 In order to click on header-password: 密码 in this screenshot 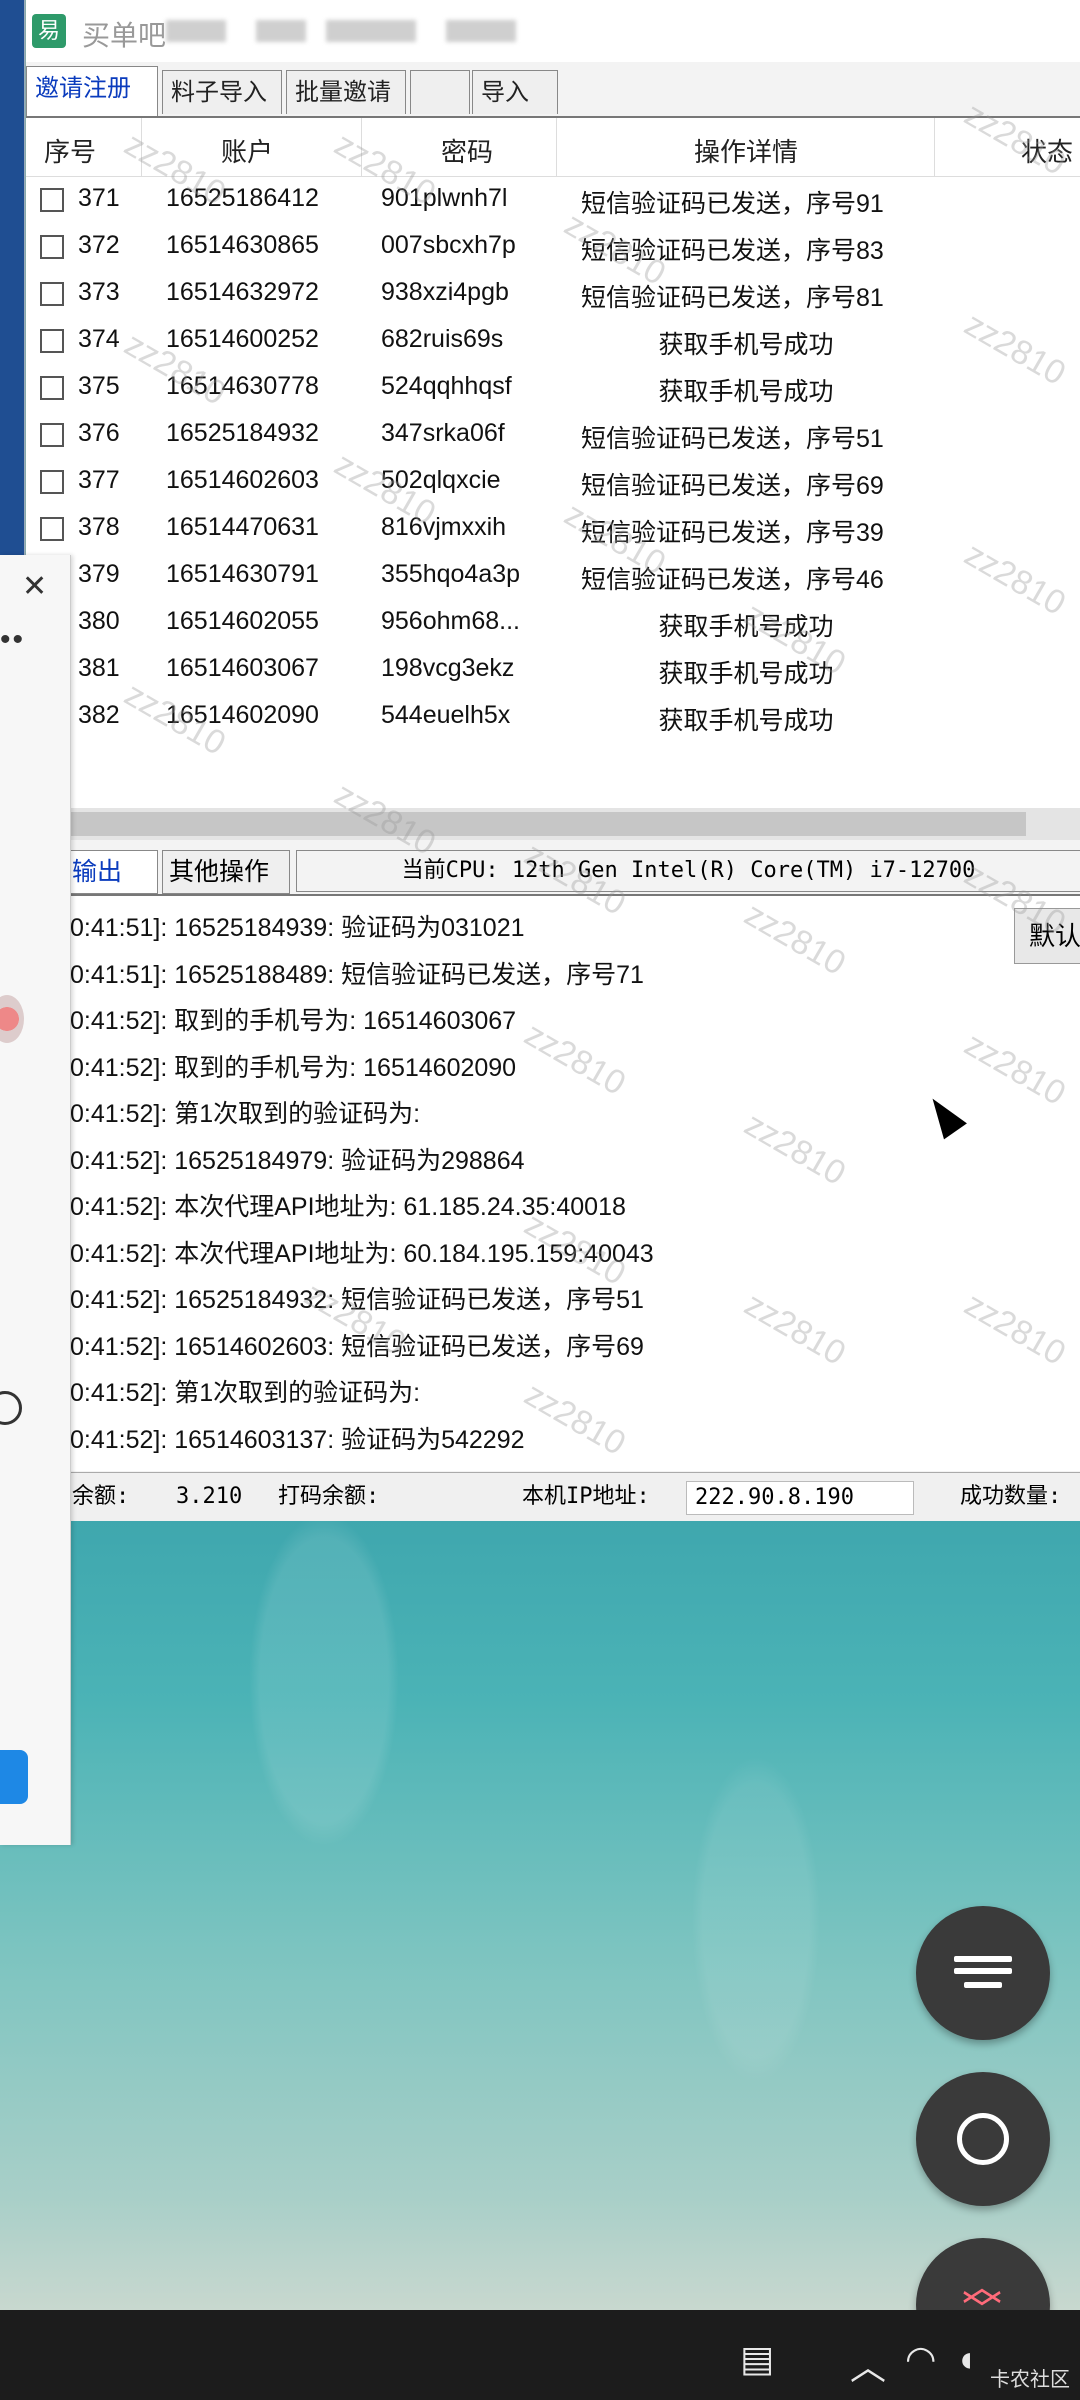, I will do `click(467, 150)`.